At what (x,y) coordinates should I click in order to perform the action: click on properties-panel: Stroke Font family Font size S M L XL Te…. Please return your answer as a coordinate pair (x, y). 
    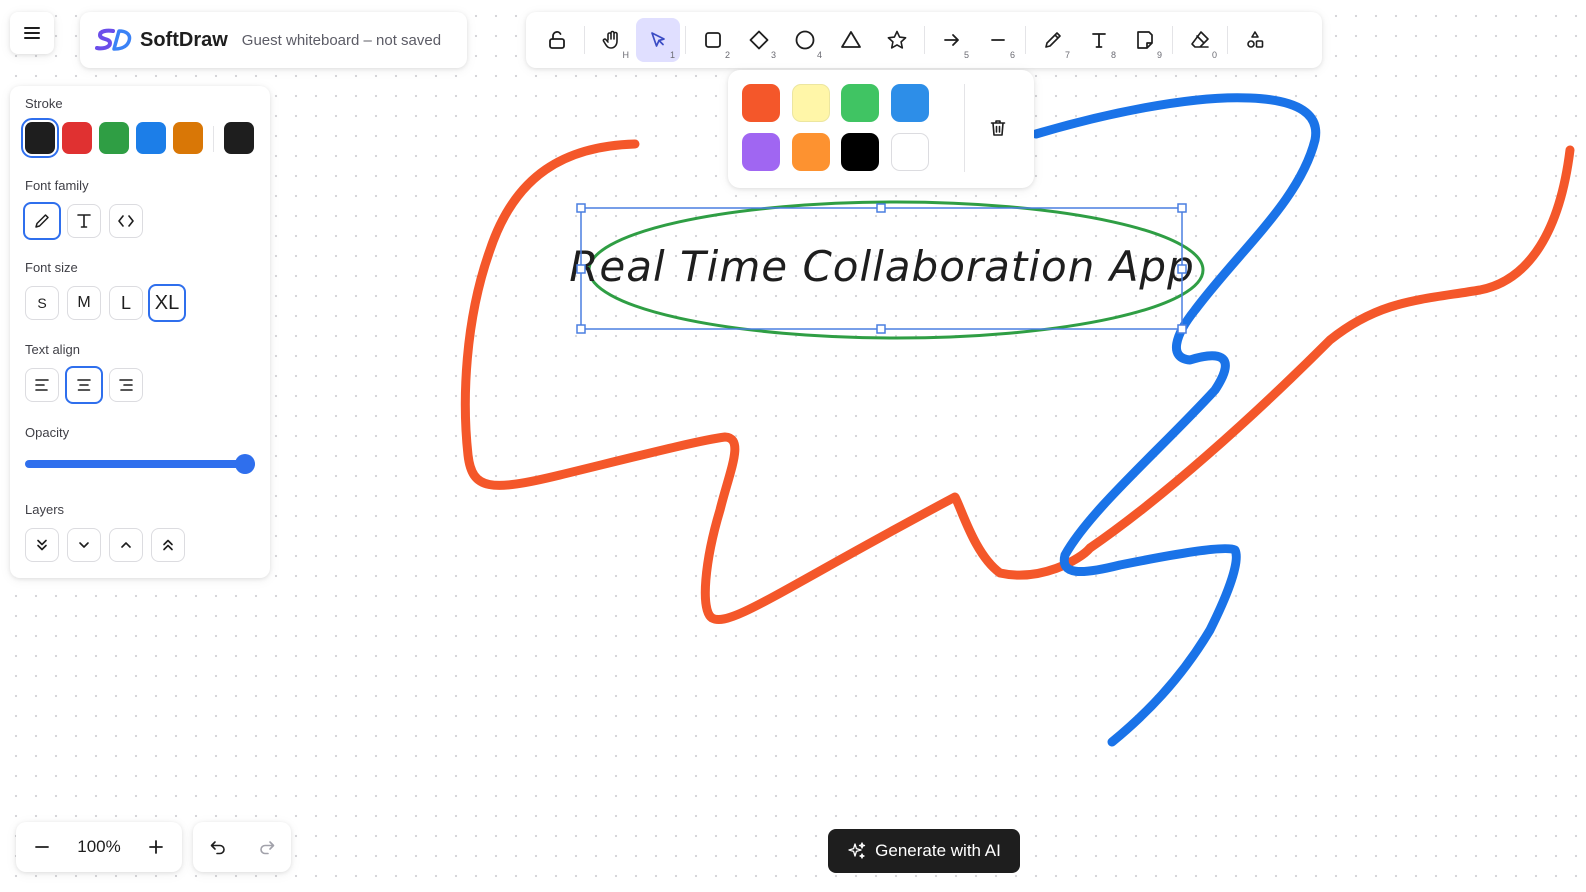
    Looking at the image, I should click on (140, 332).